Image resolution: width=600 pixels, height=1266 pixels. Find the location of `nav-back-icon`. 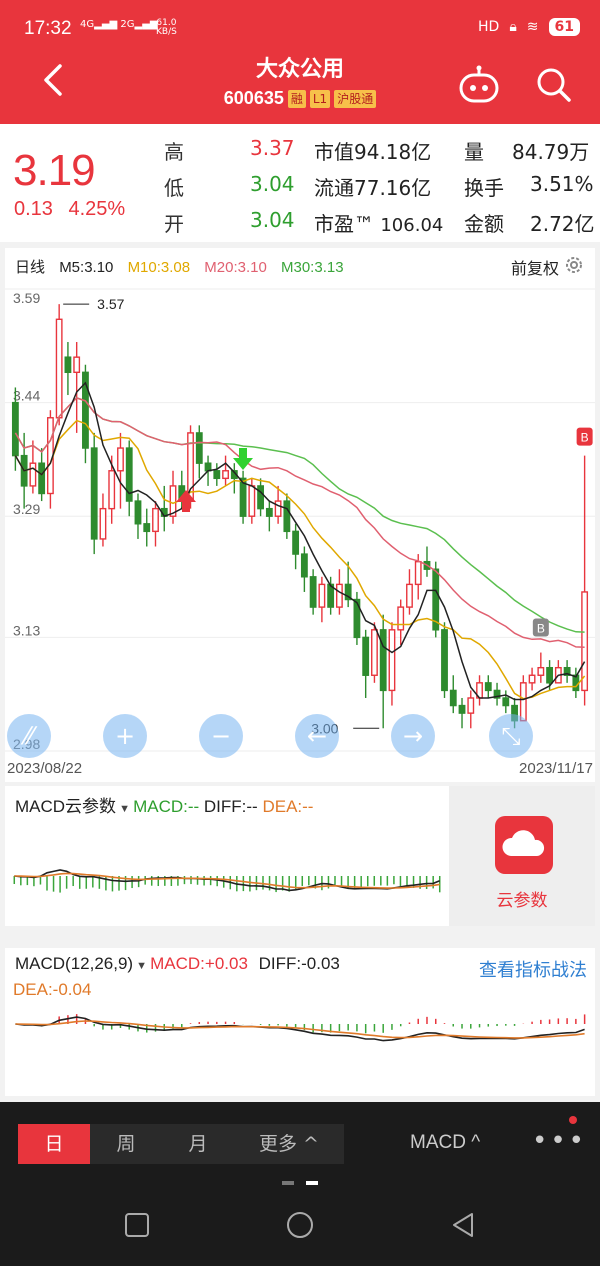

nav-back-icon is located at coordinates (463, 1225).